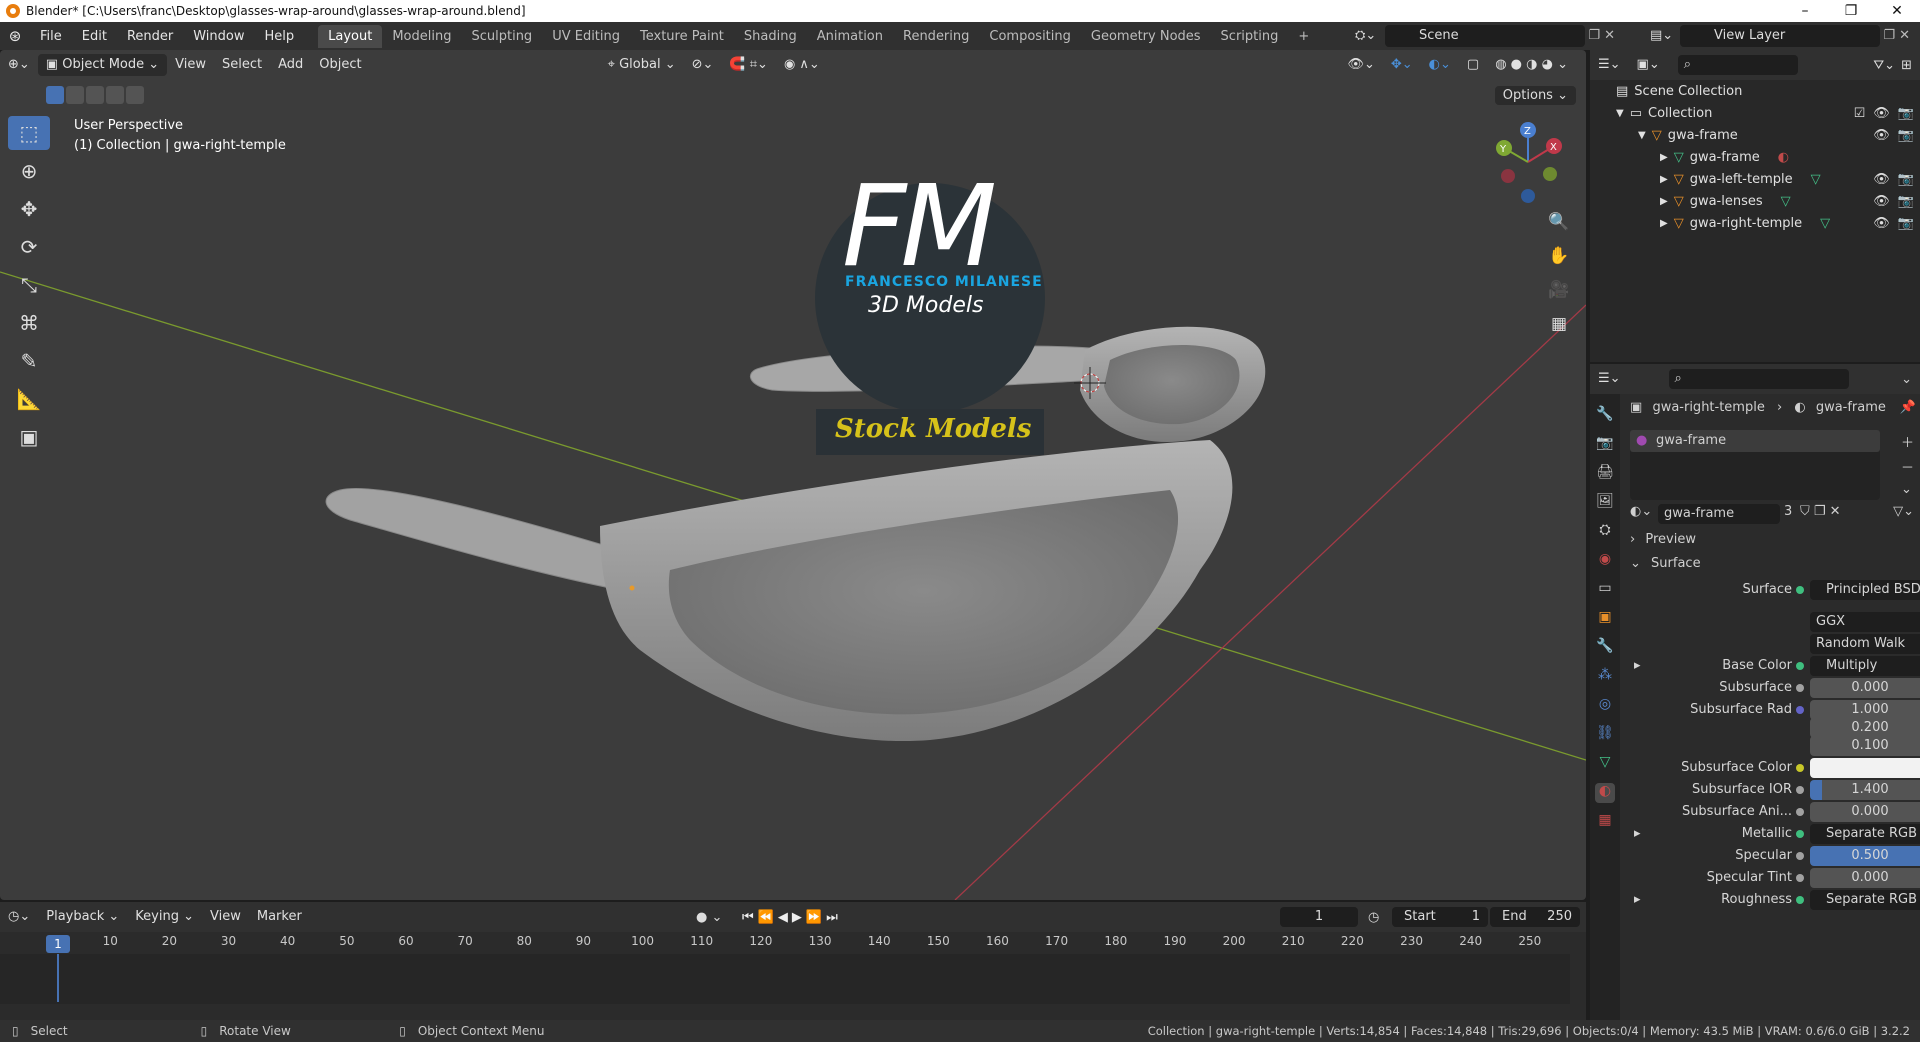 Image resolution: width=1920 pixels, height=1042 pixels. What do you see at coordinates (642, 65) in the screenshot?
I see `transform-orientation: ⌖ Global ⌄` at bounding box center [642, 65].